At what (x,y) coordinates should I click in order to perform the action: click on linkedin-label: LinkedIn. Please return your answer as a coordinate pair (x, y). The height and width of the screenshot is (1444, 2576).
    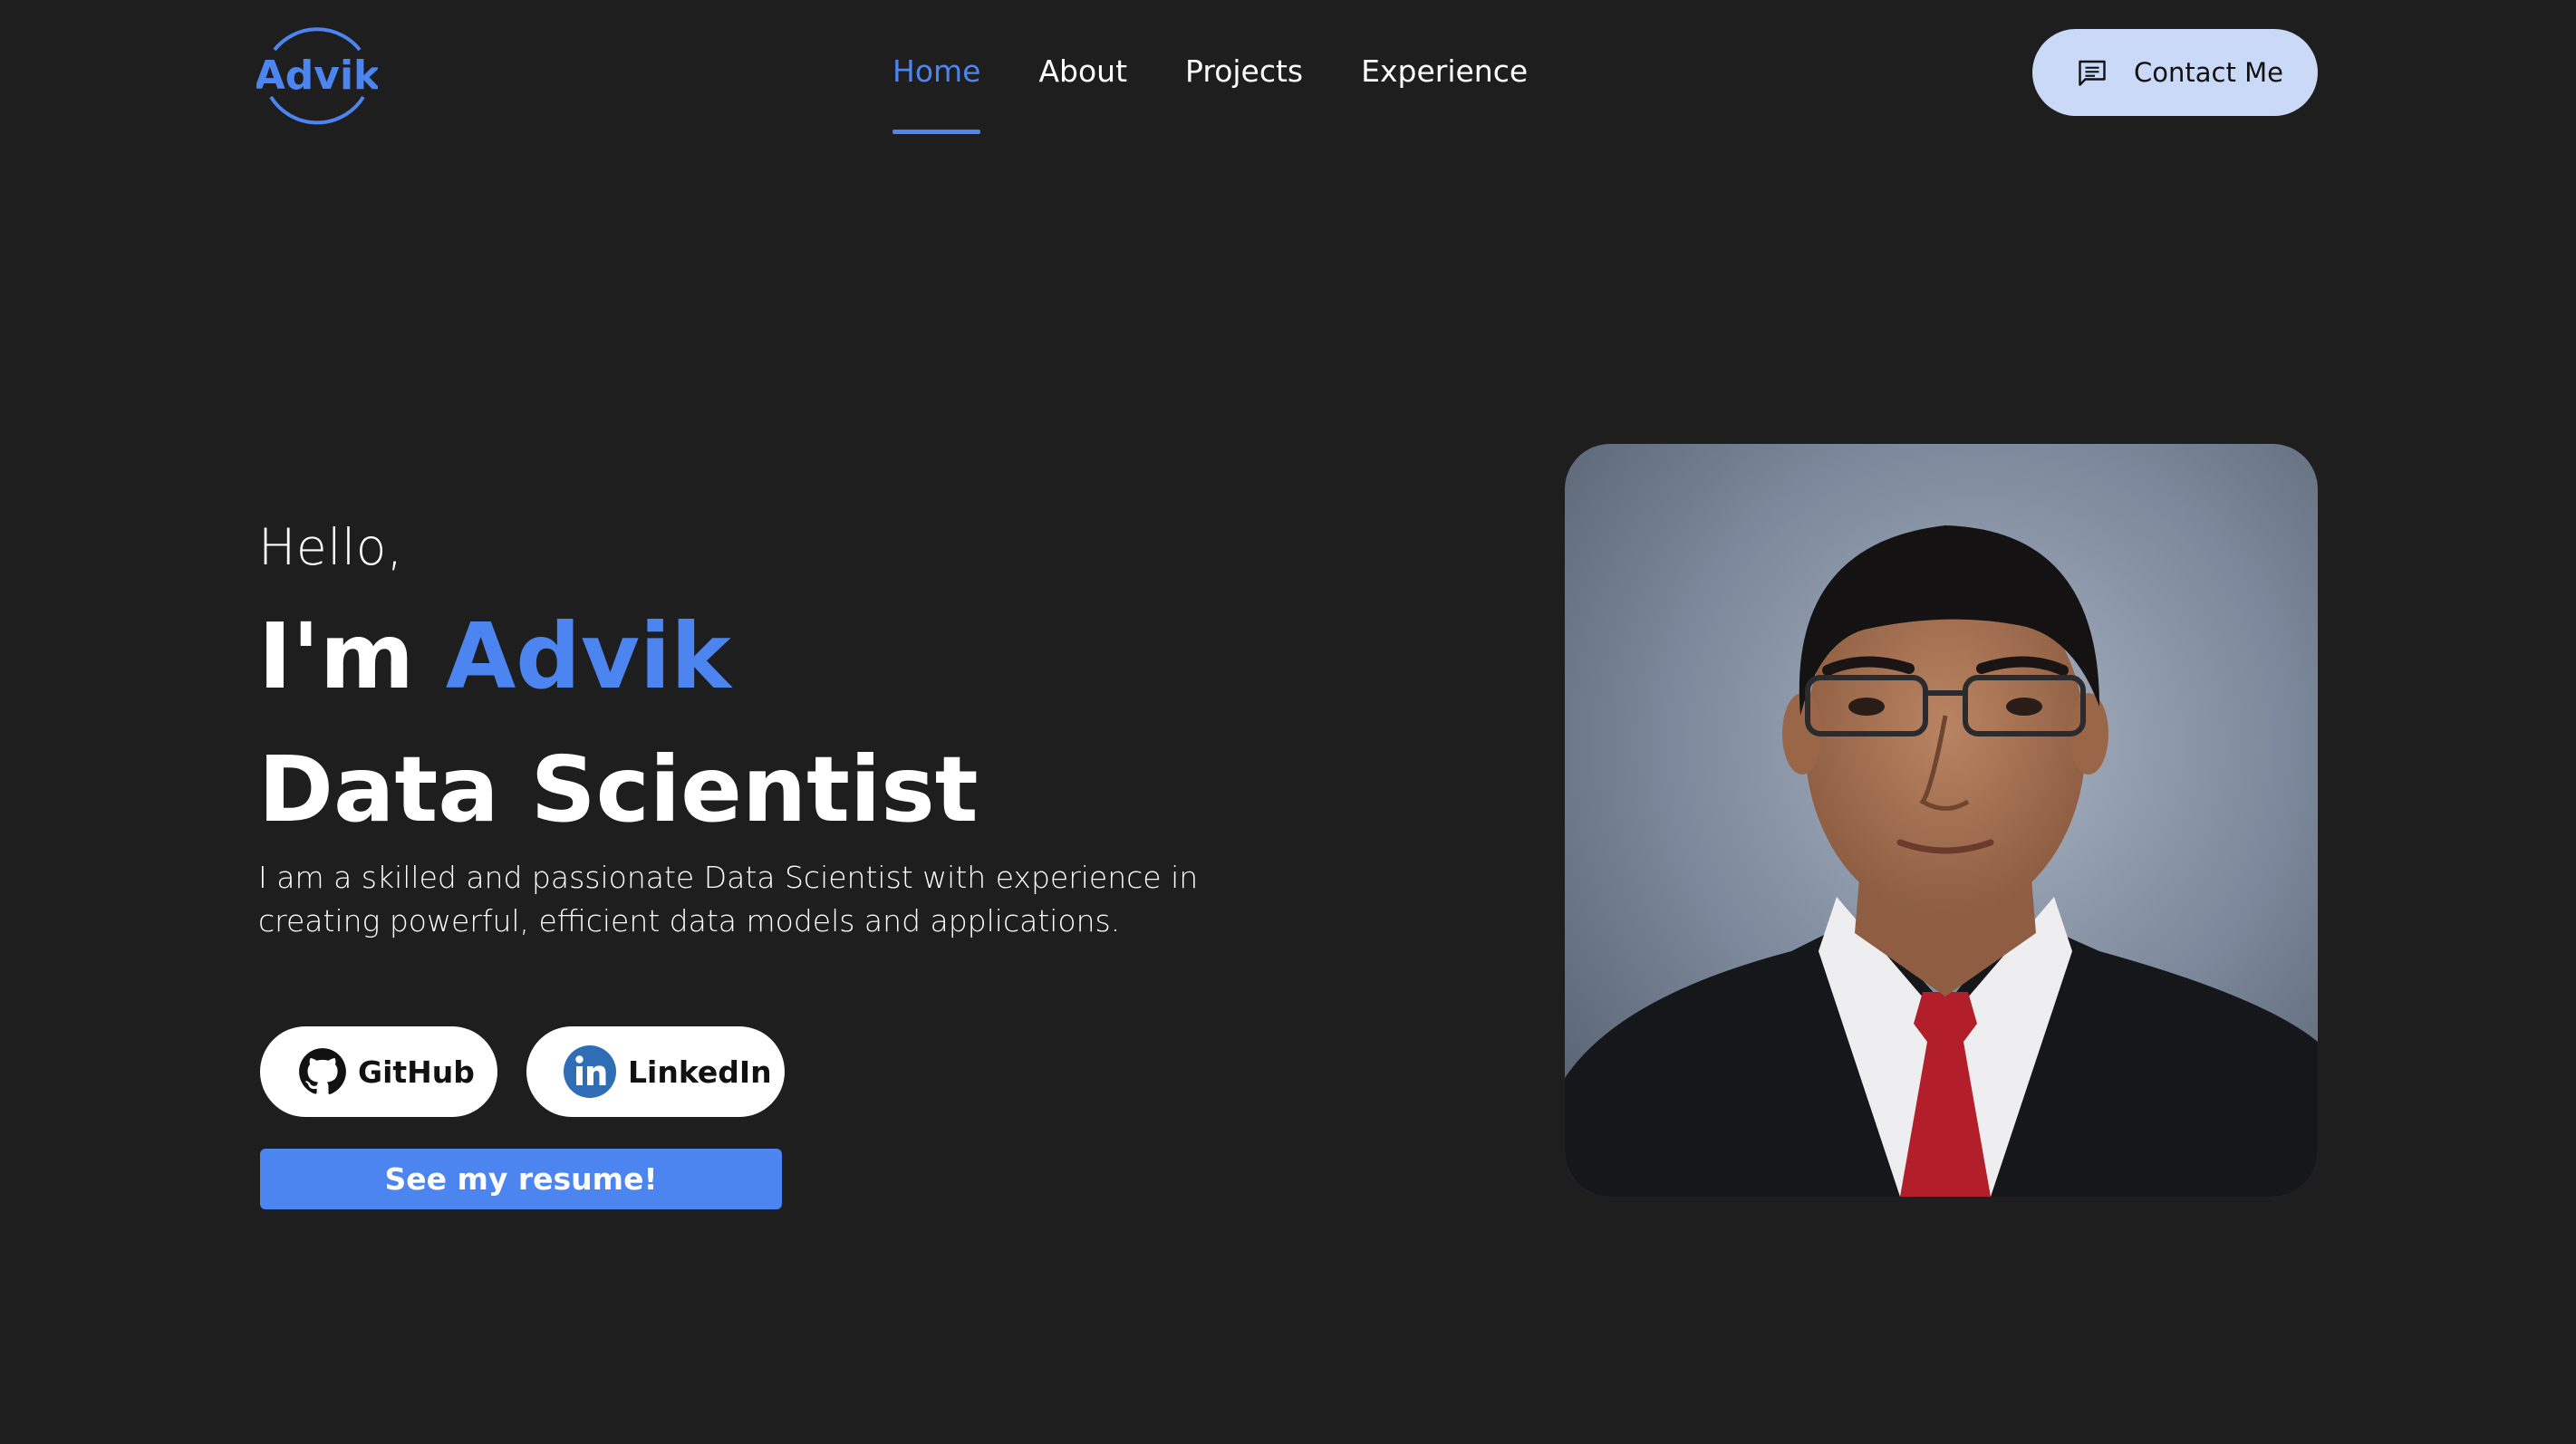
    Looking at the image, I should click on (700, 1072).